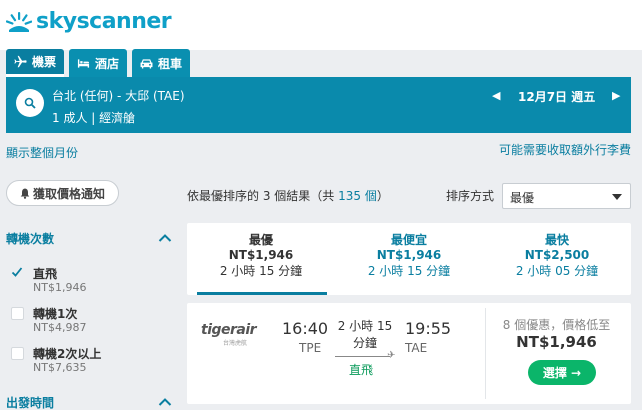 This screenshot has width=642, height=410. I want to click on skyscanner-logo: skyscanner, so click(89, 21).